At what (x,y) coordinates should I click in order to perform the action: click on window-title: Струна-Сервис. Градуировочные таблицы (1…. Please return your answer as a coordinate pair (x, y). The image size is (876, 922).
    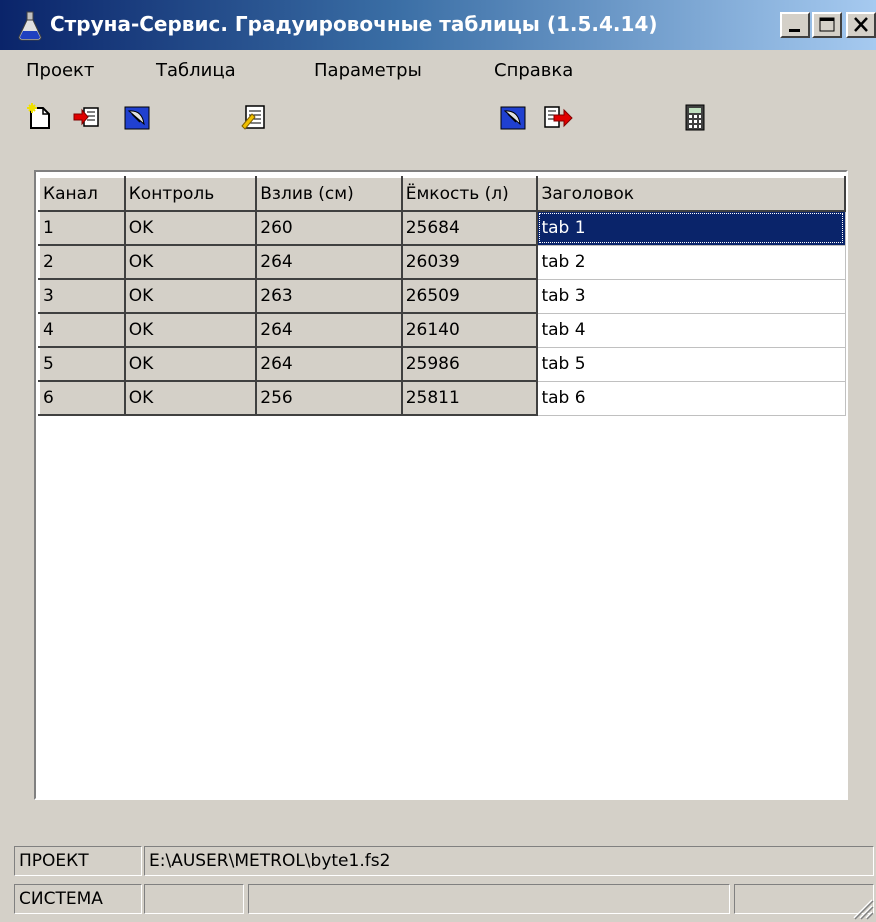
    Looking at the image, I should click on (354, 24).